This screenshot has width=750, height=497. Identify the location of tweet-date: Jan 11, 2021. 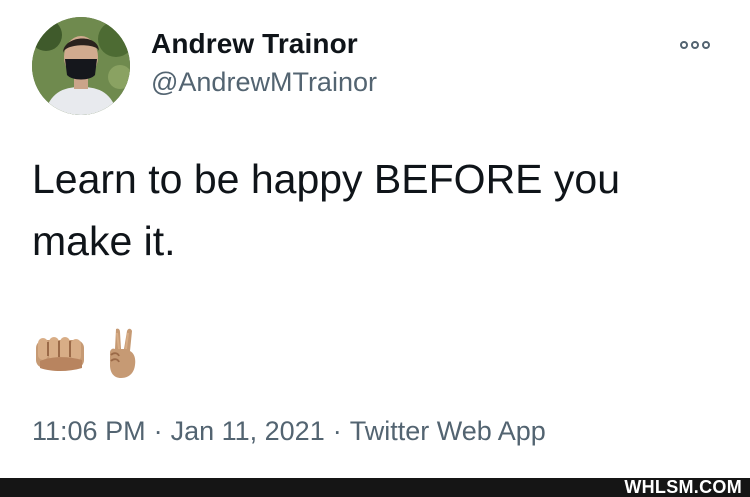
(248, 431).